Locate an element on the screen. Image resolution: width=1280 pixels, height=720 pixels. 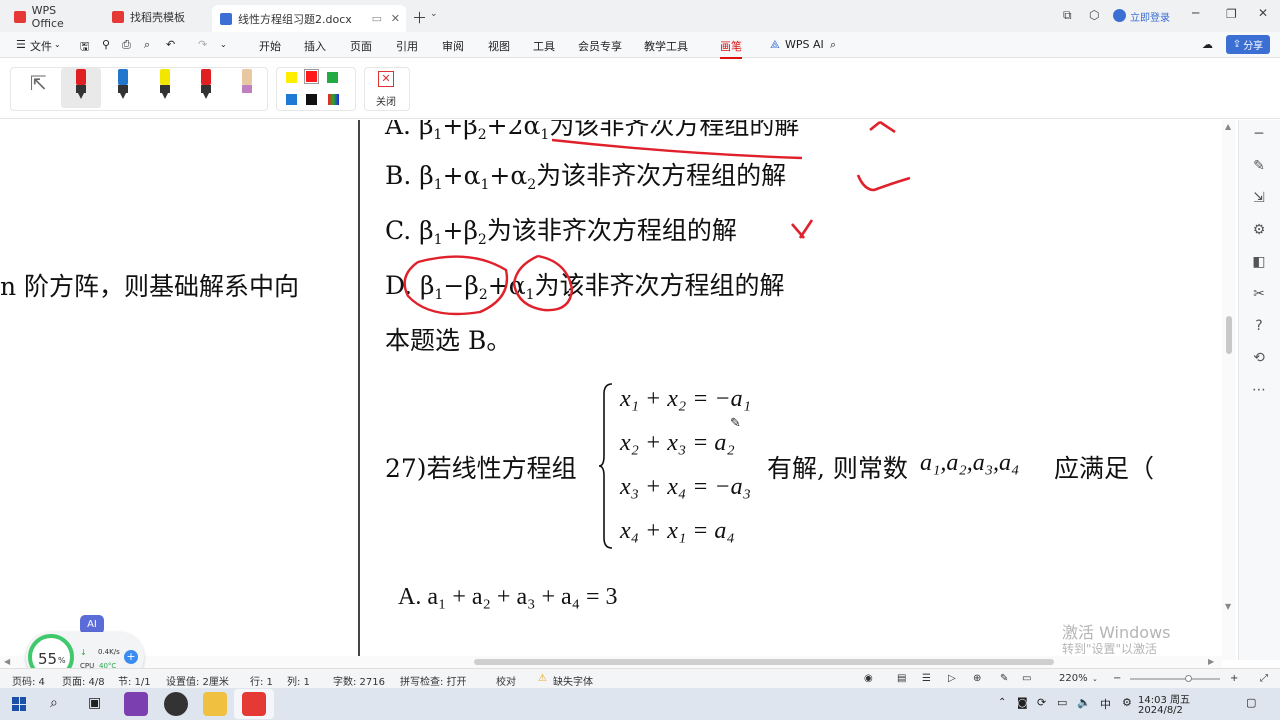
web-view-icon: ⊕ is located at coordinates (977, 678).